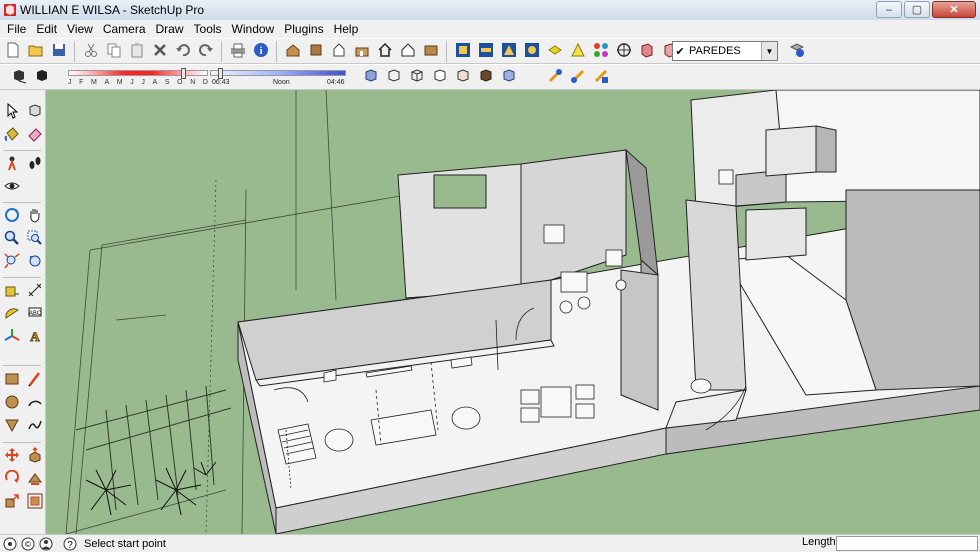  Describe the element at coordinates (508, 51) in the screenshot. I see `display-section-cuts-button` at that location.